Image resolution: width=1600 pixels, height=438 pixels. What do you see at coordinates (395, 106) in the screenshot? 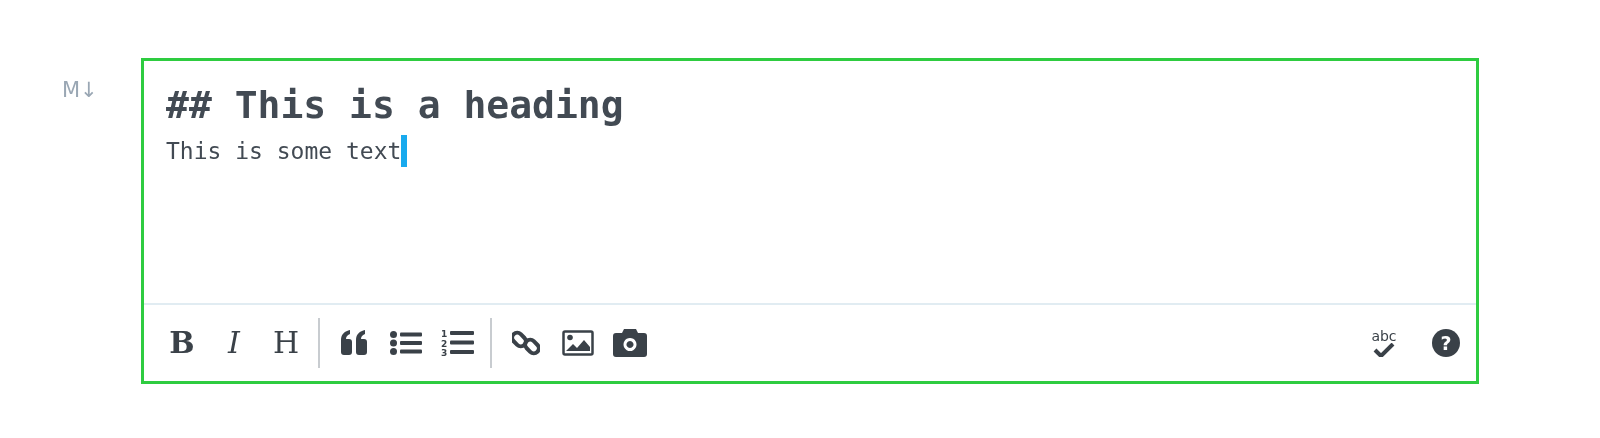
I see `heading-line: ## This is a heading` at bounding box center [395, 106].